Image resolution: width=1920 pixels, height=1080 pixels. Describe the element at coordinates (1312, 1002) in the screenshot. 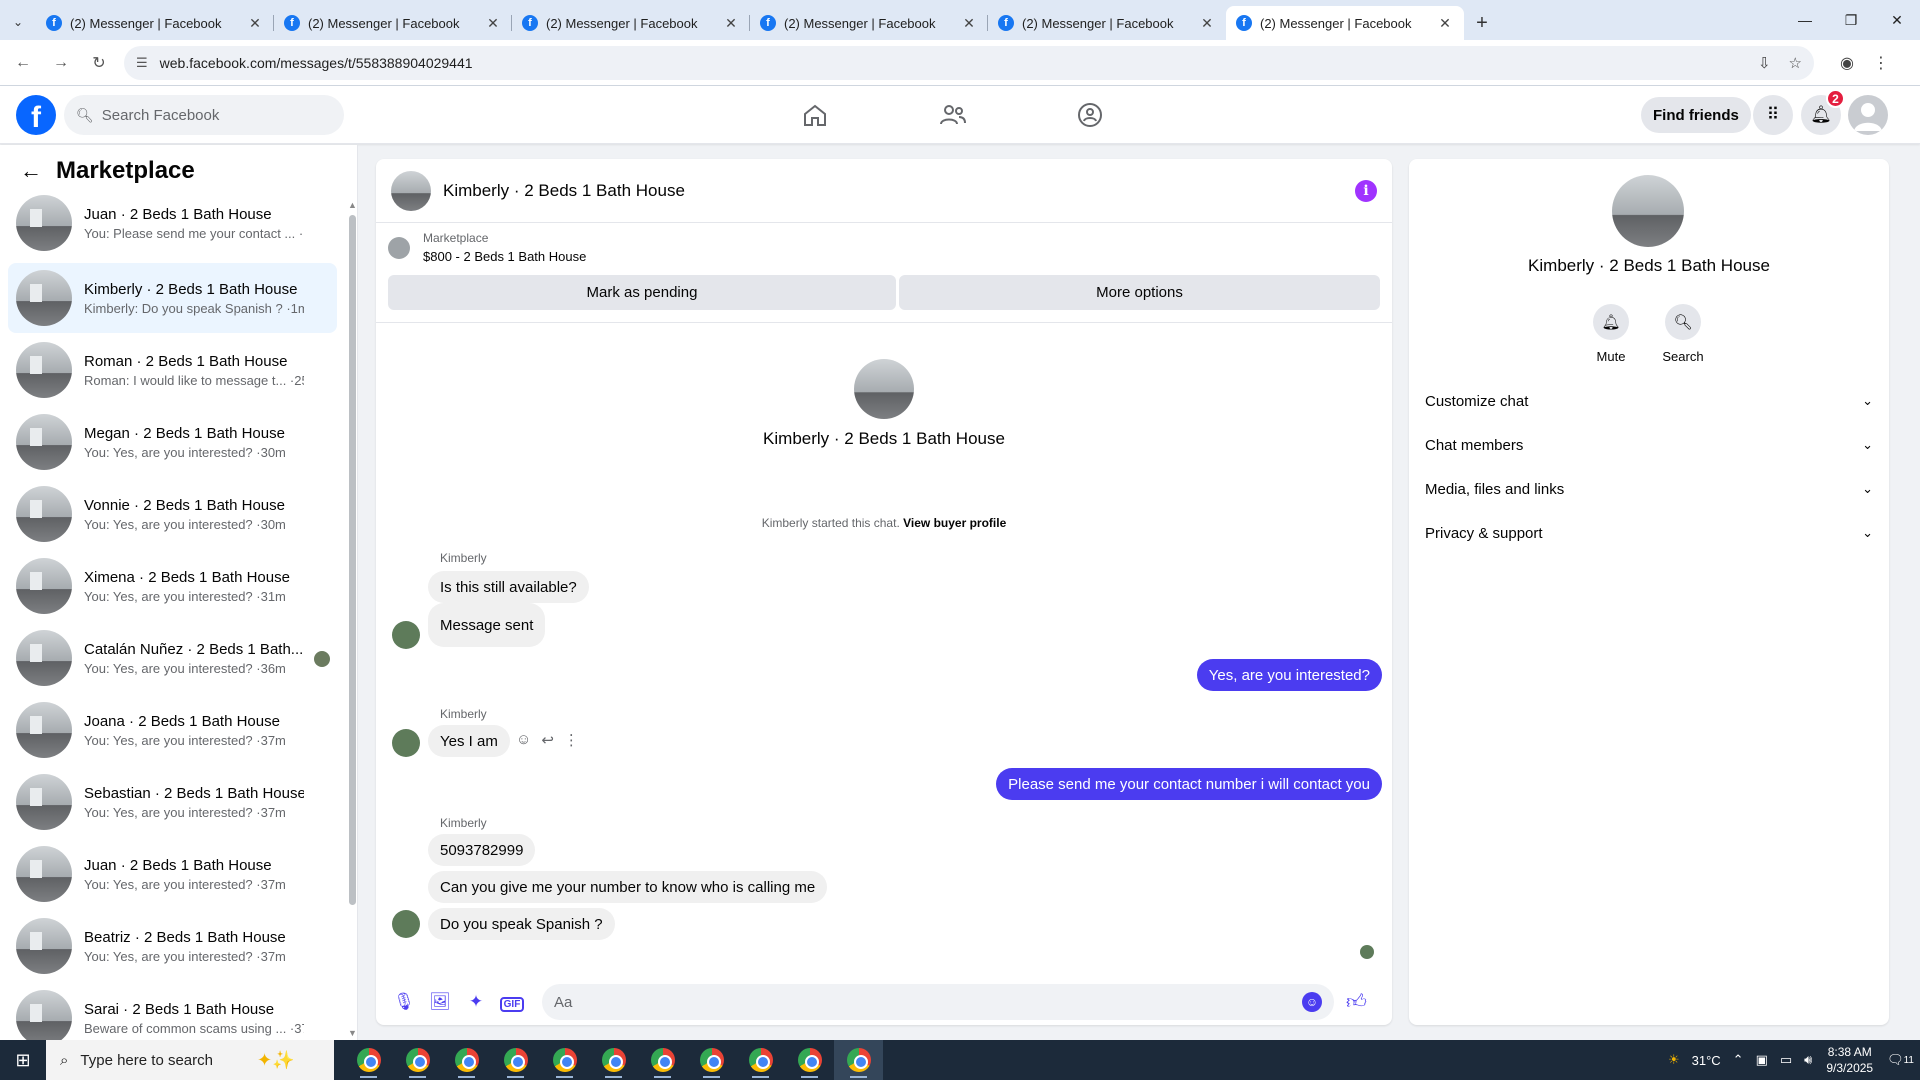

I see `emoji-icon: ☺` at that location.